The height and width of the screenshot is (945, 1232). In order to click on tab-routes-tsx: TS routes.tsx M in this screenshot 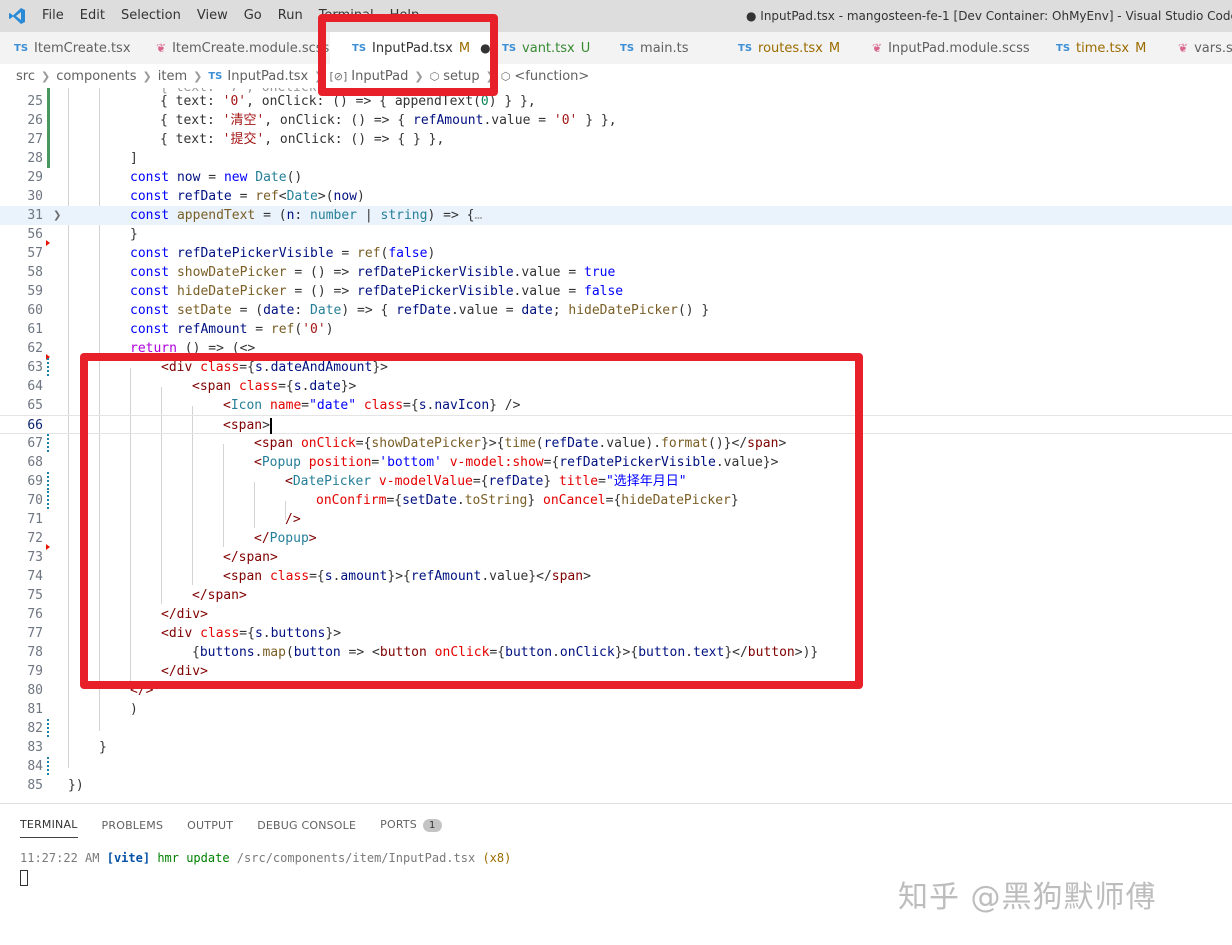, I will do `click(796, 48)`.